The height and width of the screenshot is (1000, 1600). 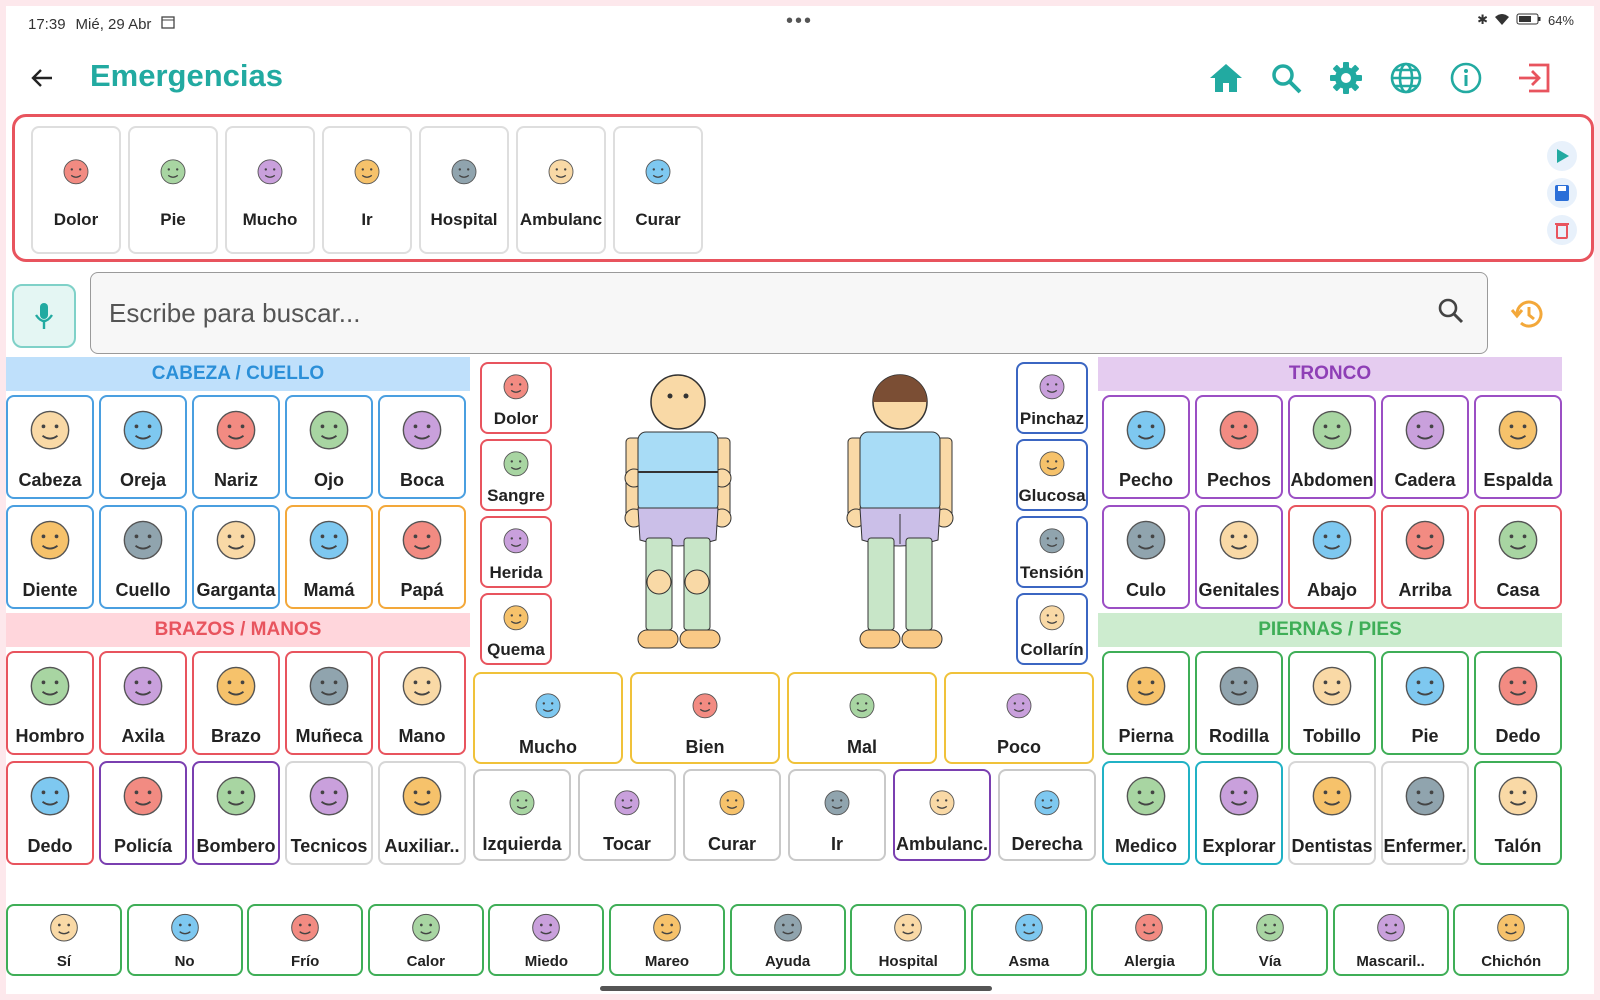 What do you see at coordinates (1528, 314) in the screenshot?
I see `history-button` at bounding box center [1528, 314].